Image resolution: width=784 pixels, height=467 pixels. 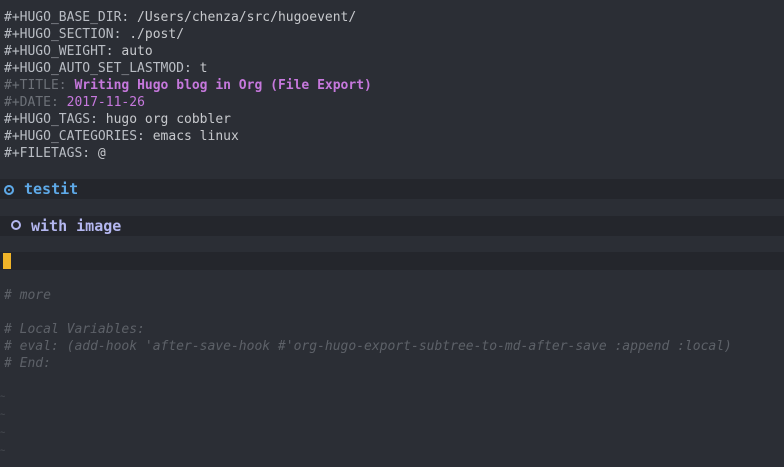 I want to click on comment-line: # End:, so click(x=27, y=363).